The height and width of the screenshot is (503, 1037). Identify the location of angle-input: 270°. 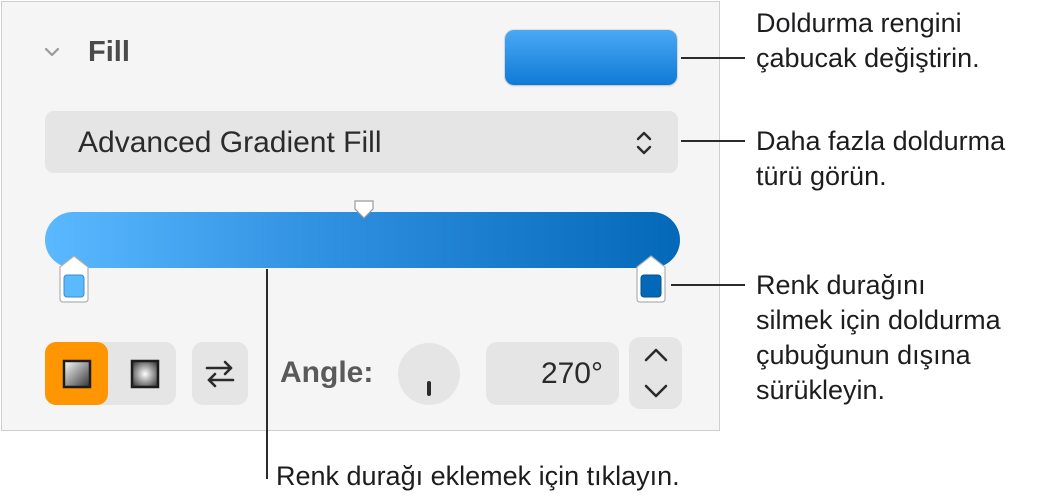
(552, 373).